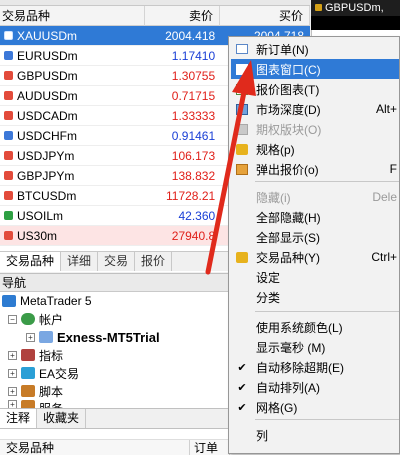 The image size is (400, 455). What do you see at coordinates (300, 367) in the screenshot?
I see `menu-item-label: 自动移除超期(E)` at bounding box center [300, 367].